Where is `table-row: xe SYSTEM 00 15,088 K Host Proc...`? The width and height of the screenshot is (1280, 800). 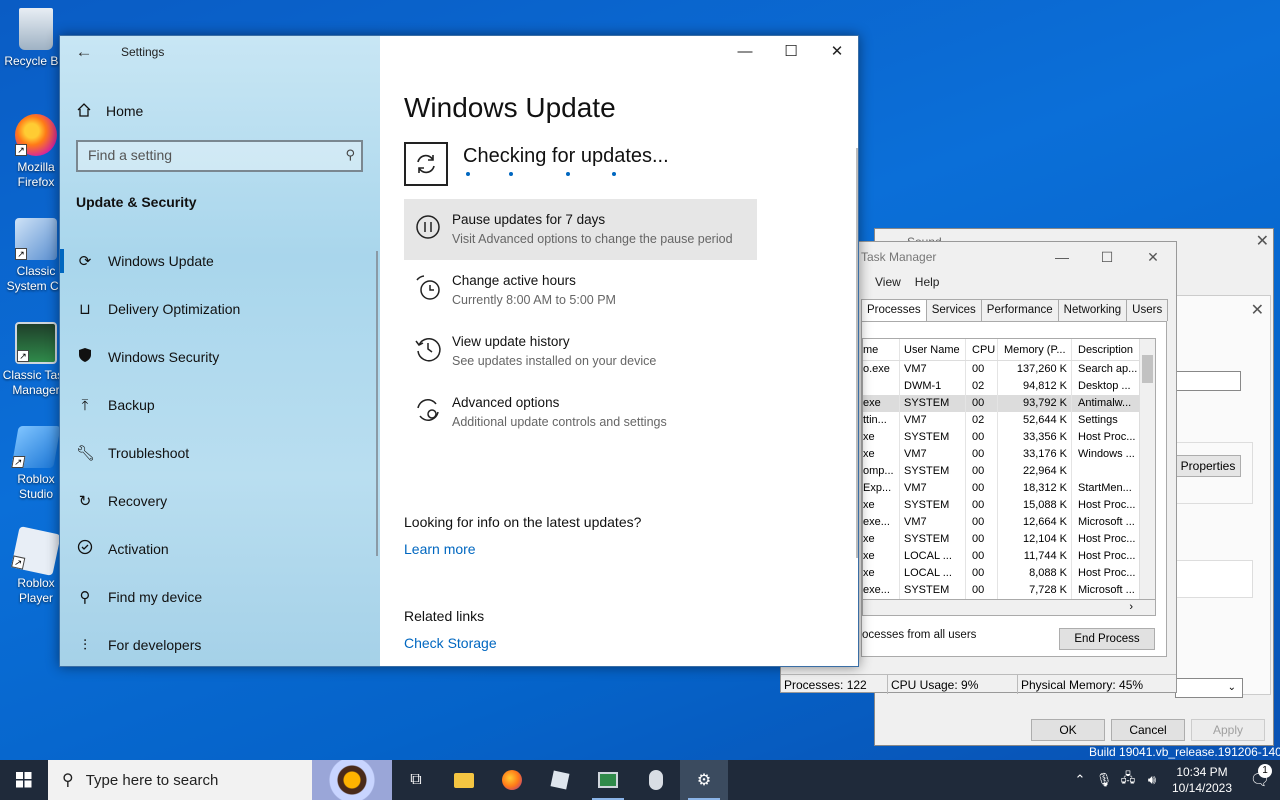
table-row: xe SYSTEM 00 15,088 K Host Proc... is located at coordinates (1009, 505).